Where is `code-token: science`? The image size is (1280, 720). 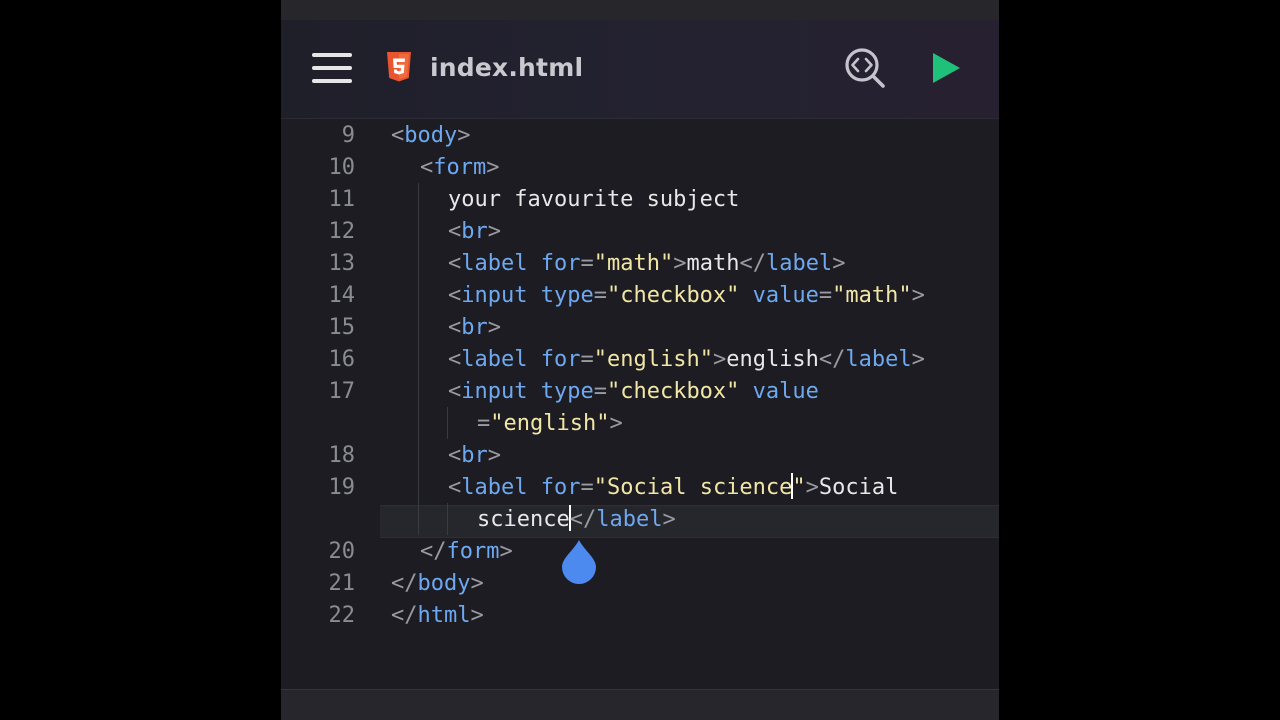
code-token: science is located at coordinates (523, 519).